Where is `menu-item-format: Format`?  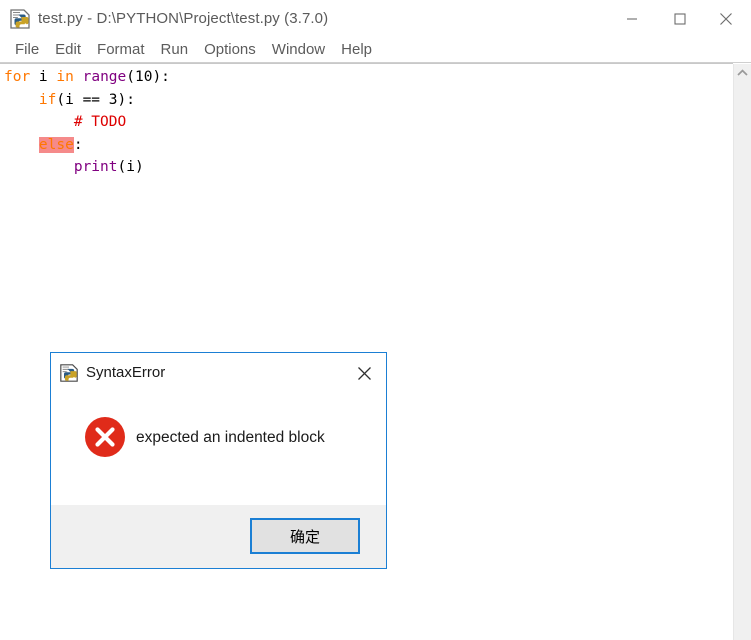 menu-item-format: Format is located at coordinates (121, 50).